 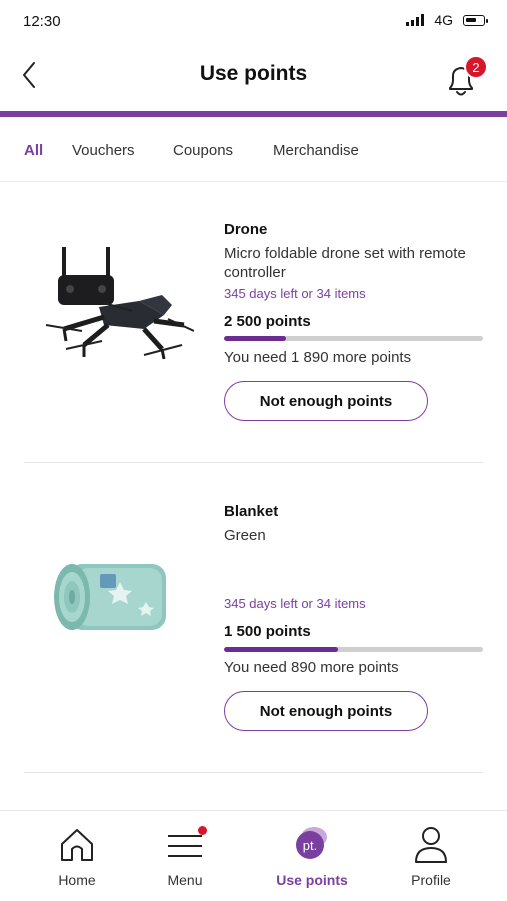 I want to click on nav-use-points: pt. Use points, so click(x=312, y=856).